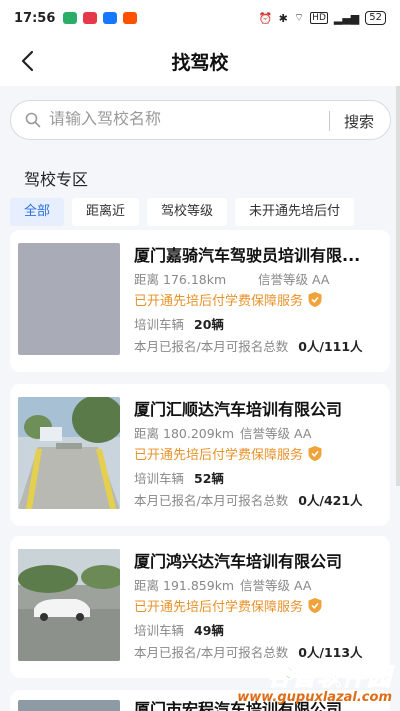 The image size is (400, 711). Describe the element at coordinates (314, 697) in the screenshot. I see `watermark-url: www.gupuxlazal.com` at that location.